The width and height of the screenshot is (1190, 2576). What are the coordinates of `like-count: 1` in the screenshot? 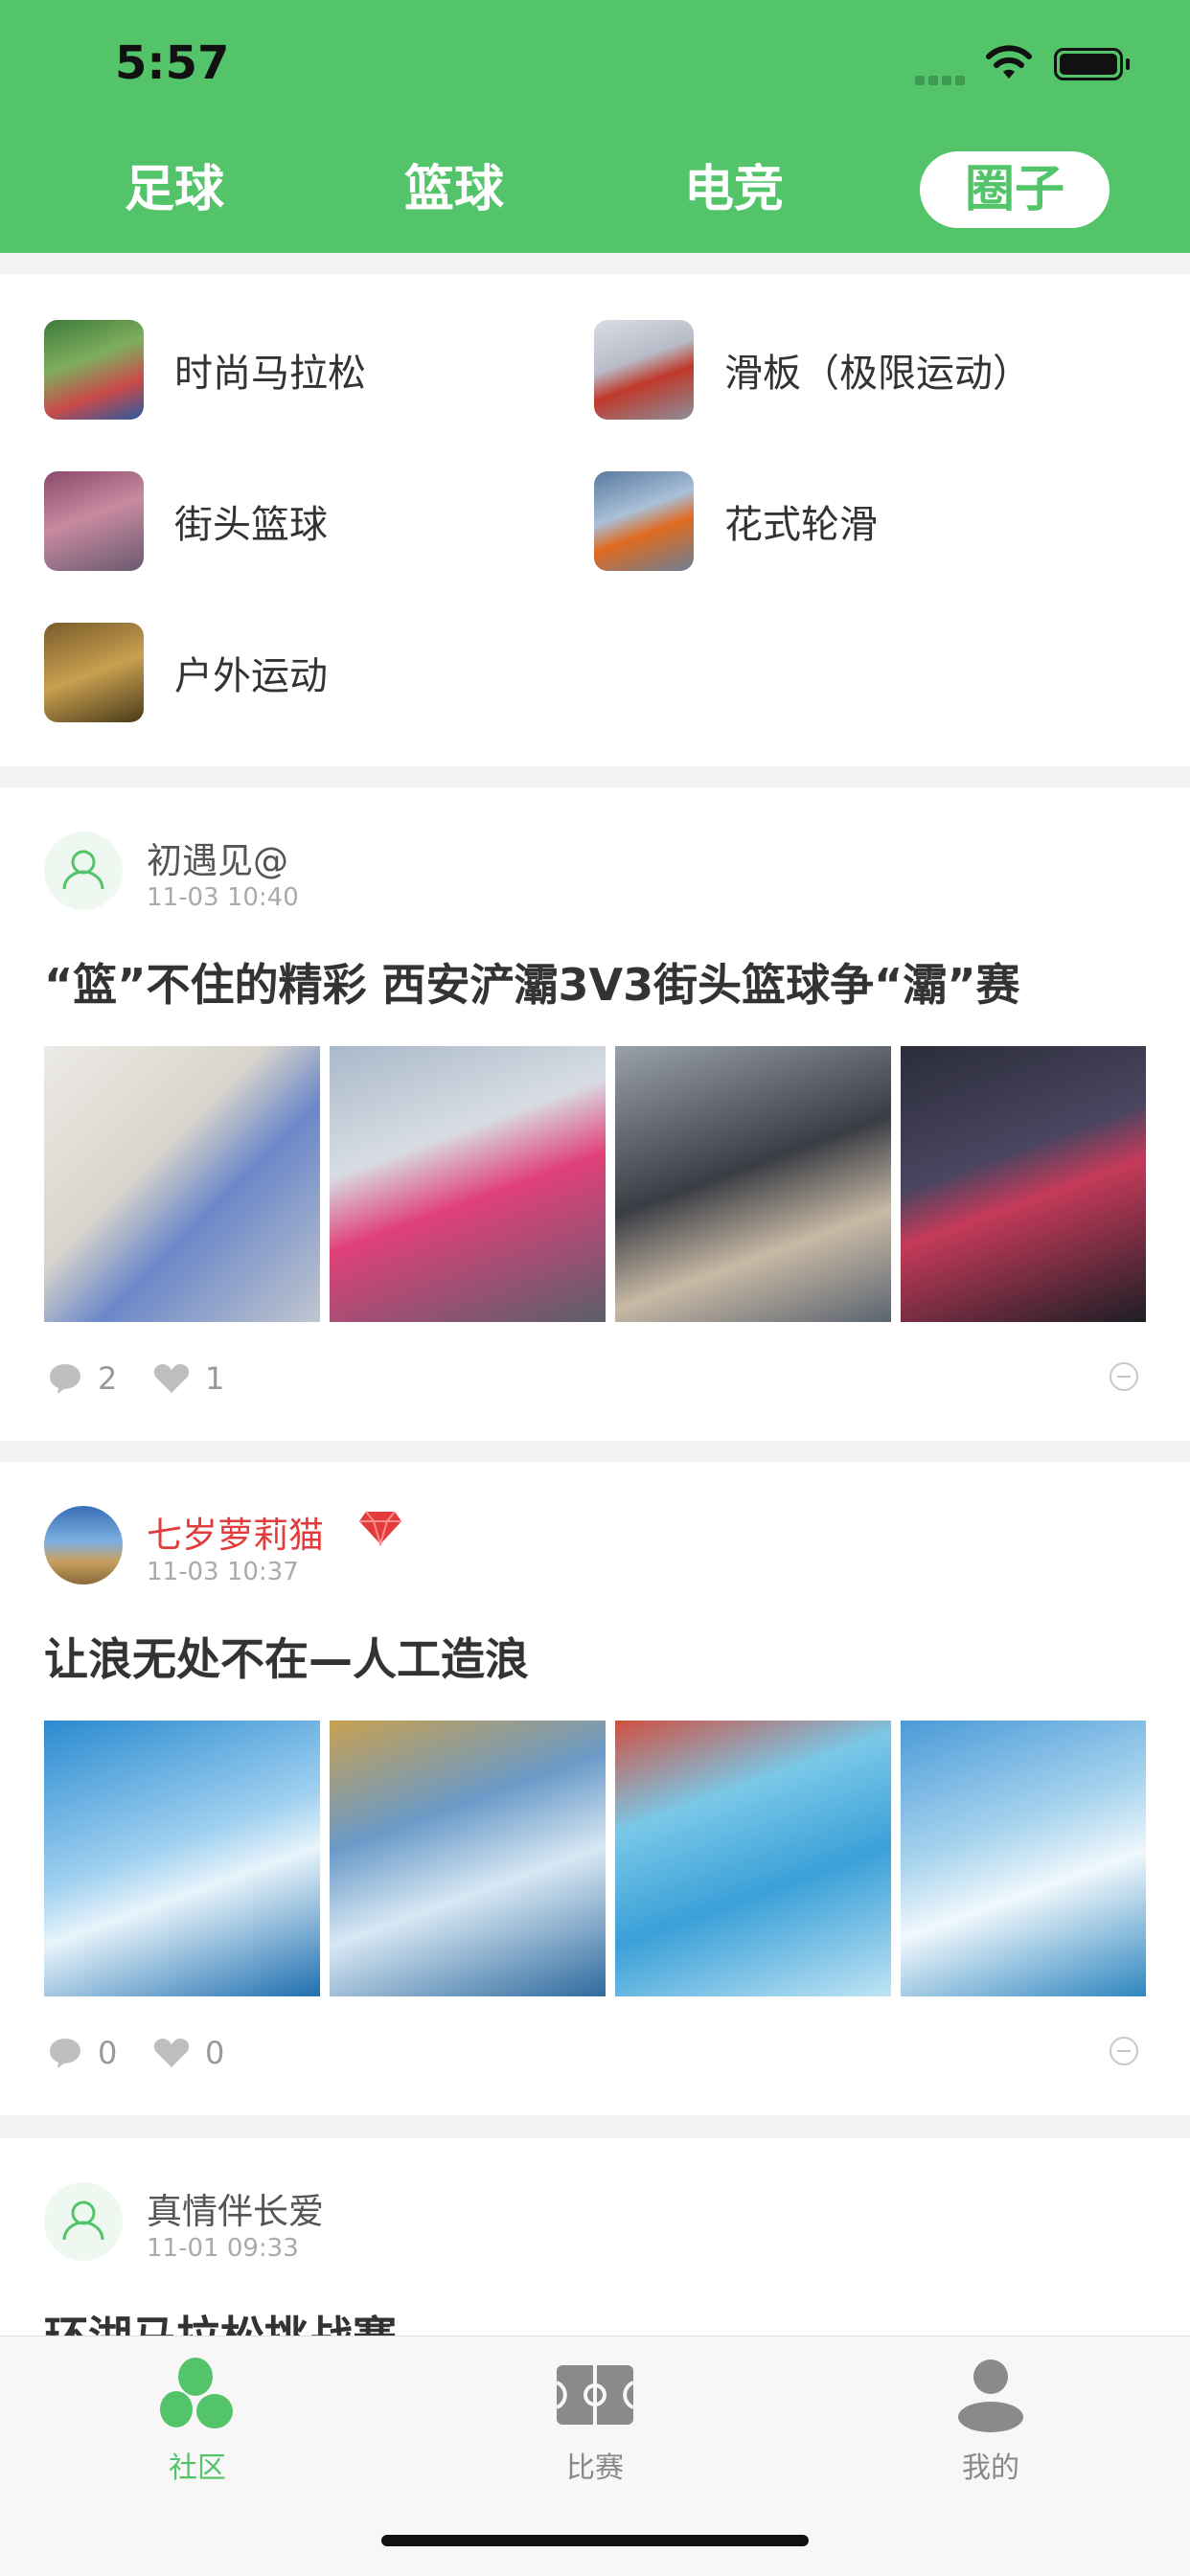 It's located at (189, 1378).